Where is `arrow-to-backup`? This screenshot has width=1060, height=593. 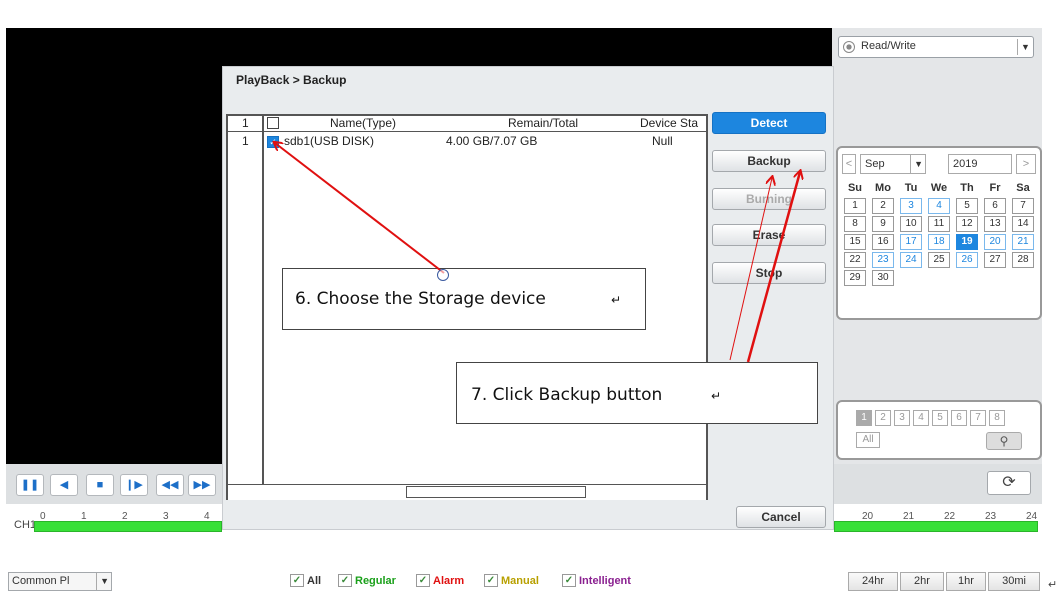 arrow-to-backup is located at coordinates (773, 267).